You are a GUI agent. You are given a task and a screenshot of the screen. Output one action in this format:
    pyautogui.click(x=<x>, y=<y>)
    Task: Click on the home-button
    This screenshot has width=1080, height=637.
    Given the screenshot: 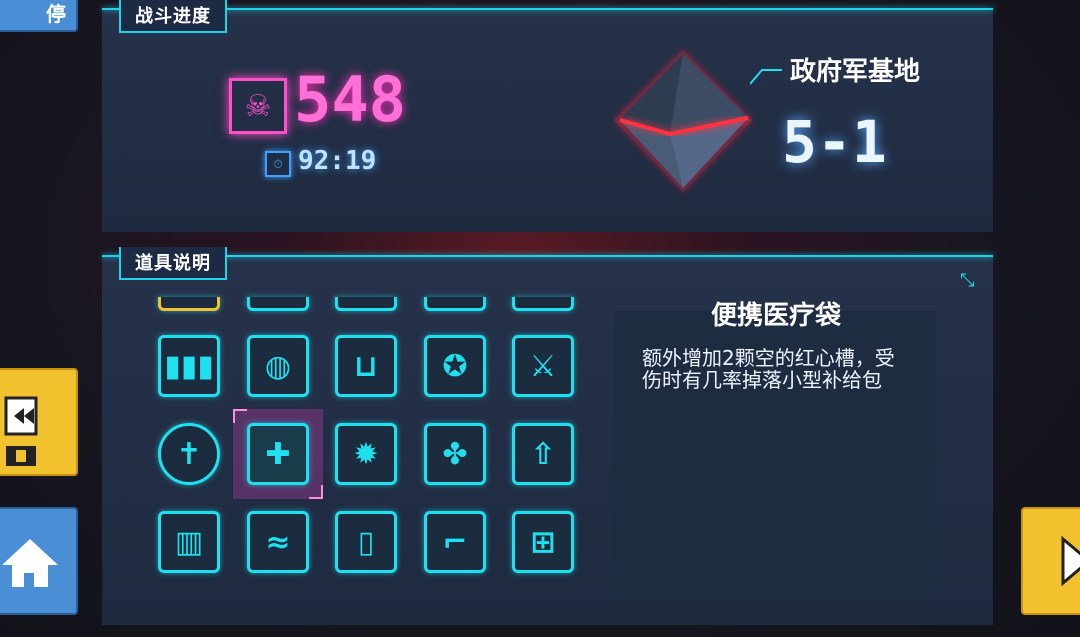 What is the action you would take?
    pyautogui.click(x=39, y=561)
    